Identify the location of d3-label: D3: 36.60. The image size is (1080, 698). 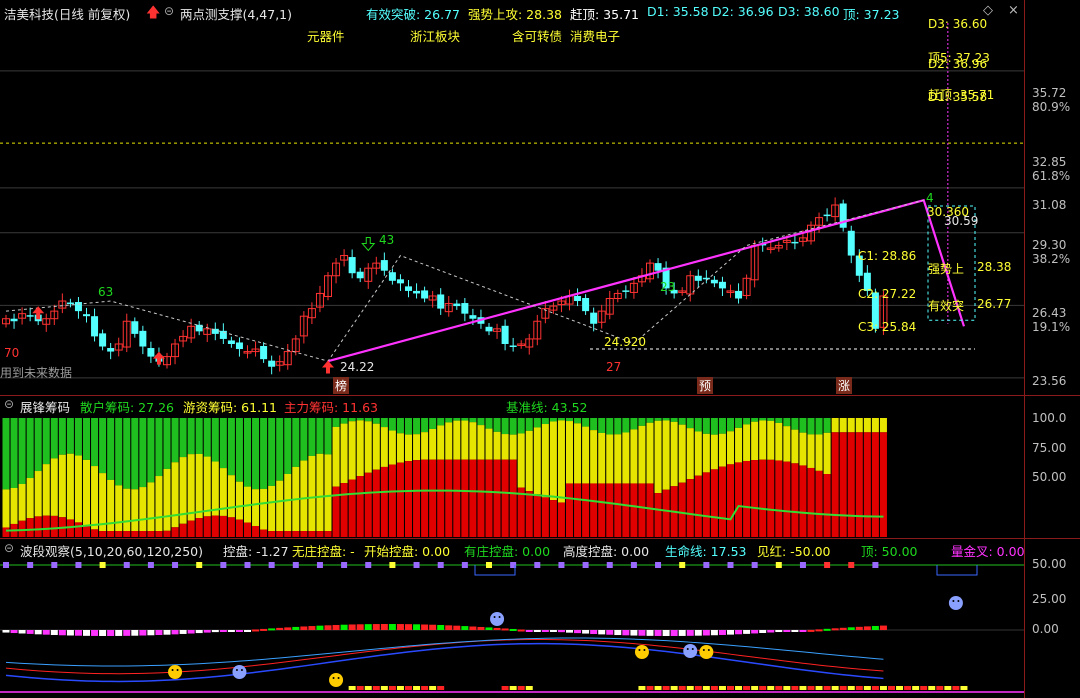
(958, 24).